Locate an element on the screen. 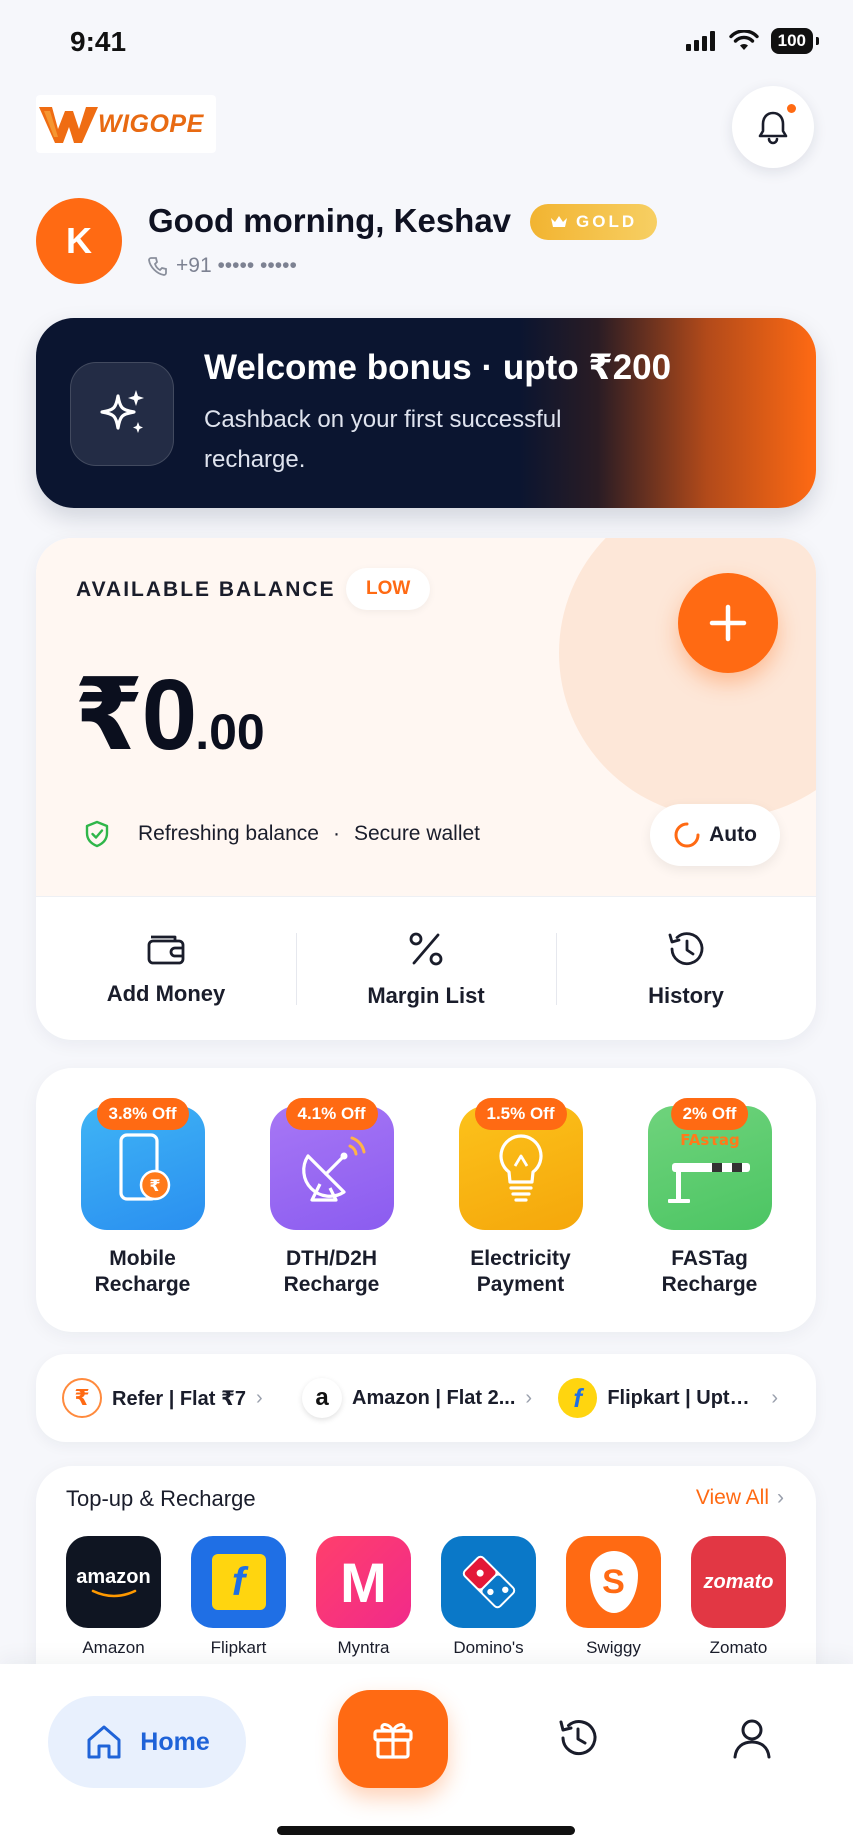 Image resolution: width=853 pixels, height=1844 pixels. secure-wallet-text: Secure wallet is located at coordinates (417, 833).